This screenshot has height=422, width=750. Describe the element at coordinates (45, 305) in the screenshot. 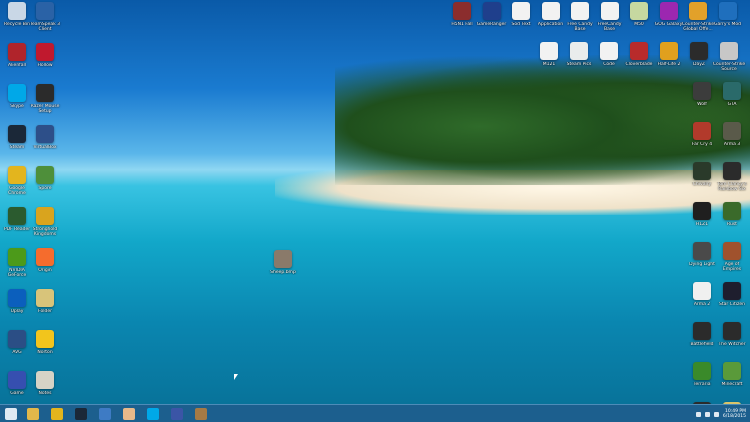

I see `desktop-icon: Folder` at that location.